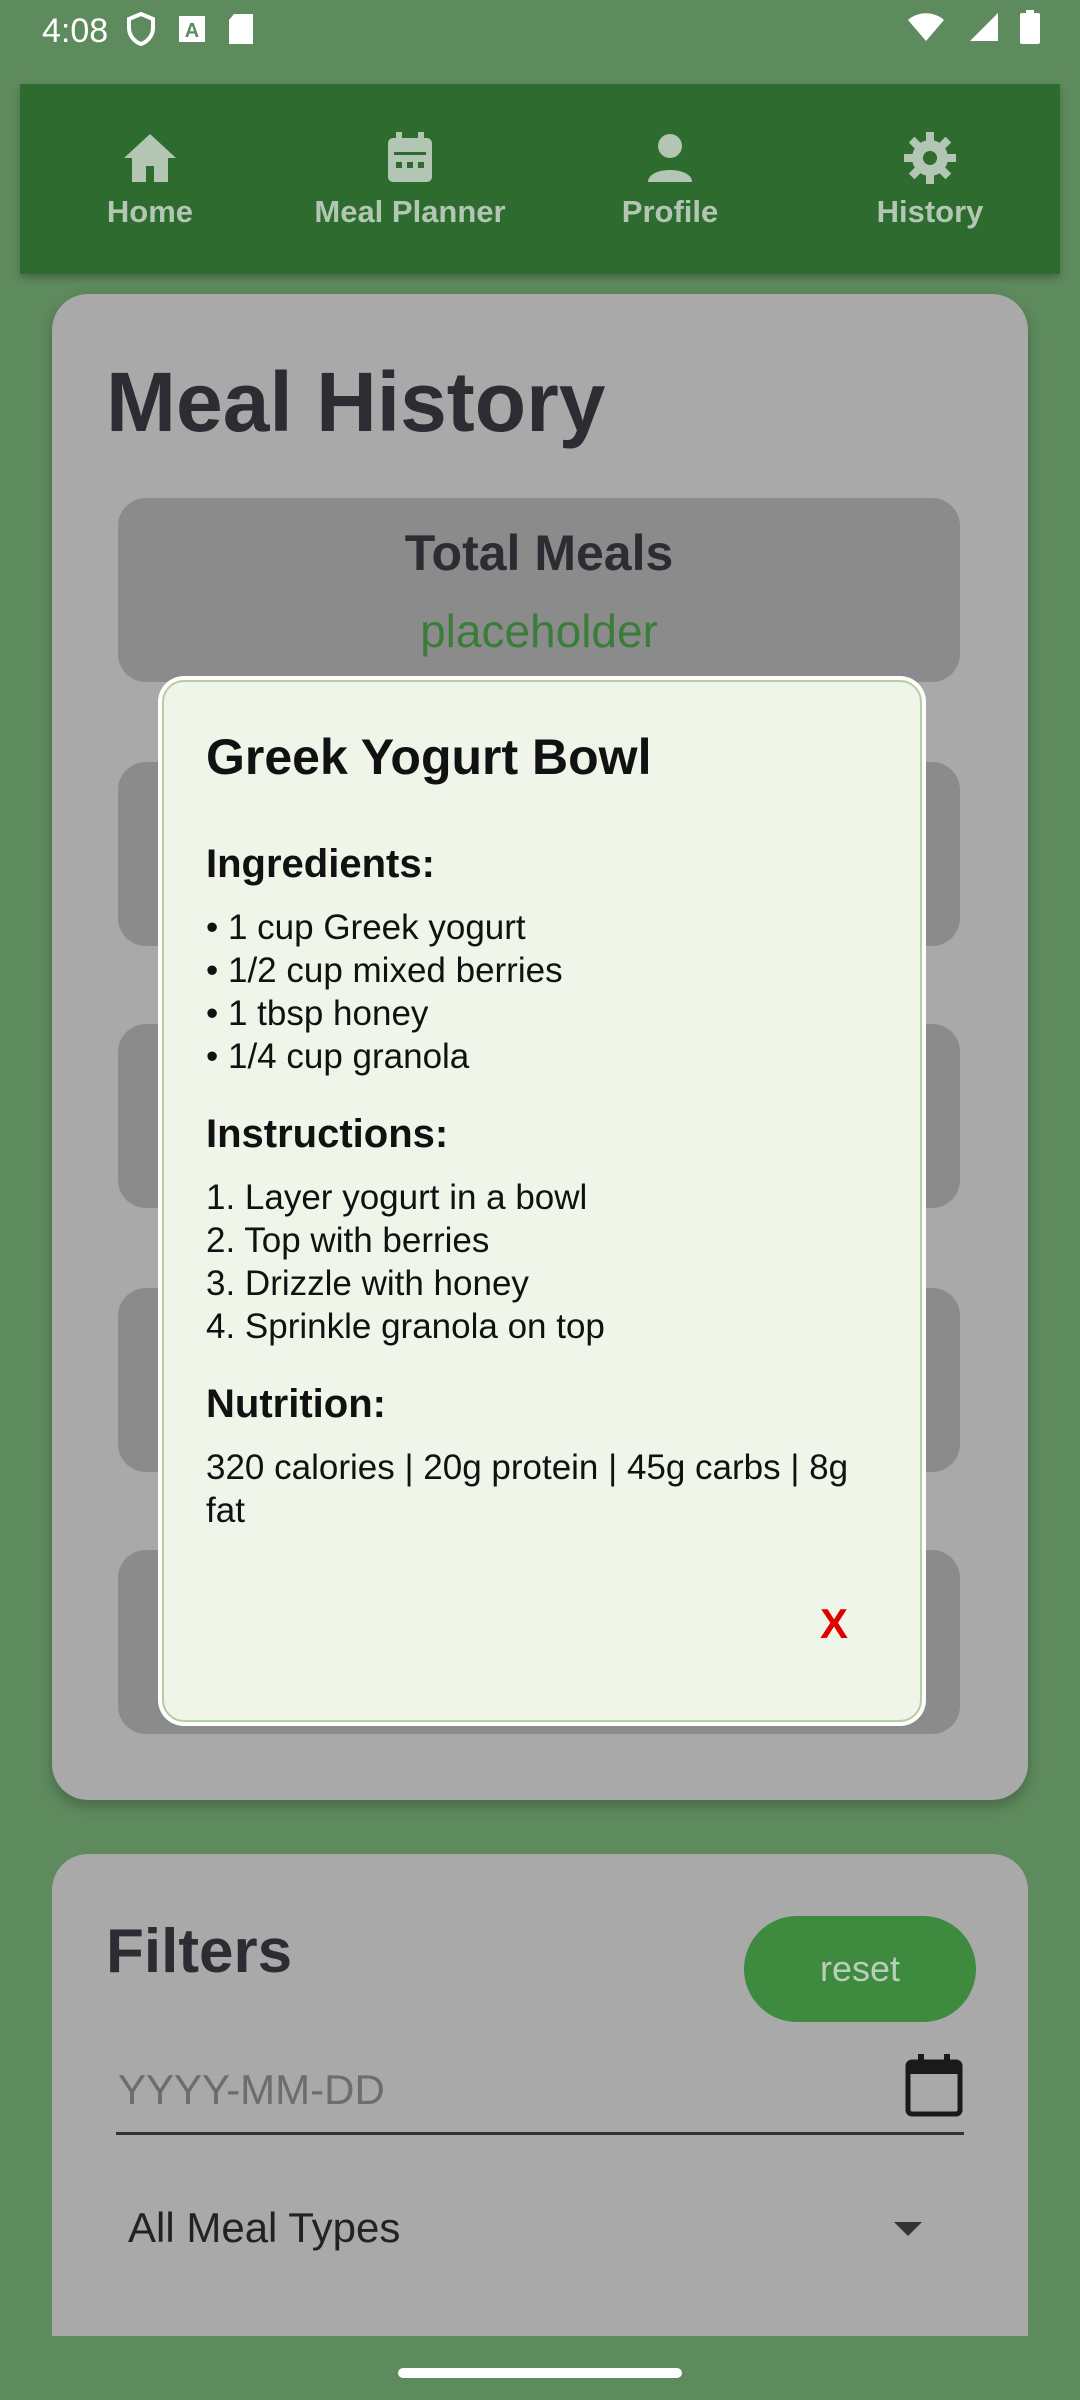 The width and height of the screenshot is (1080, 2400). Describe the element at coordinates (320, 864) in the screenshot. I see `ingredients-heading: Ingredients:` at that location.